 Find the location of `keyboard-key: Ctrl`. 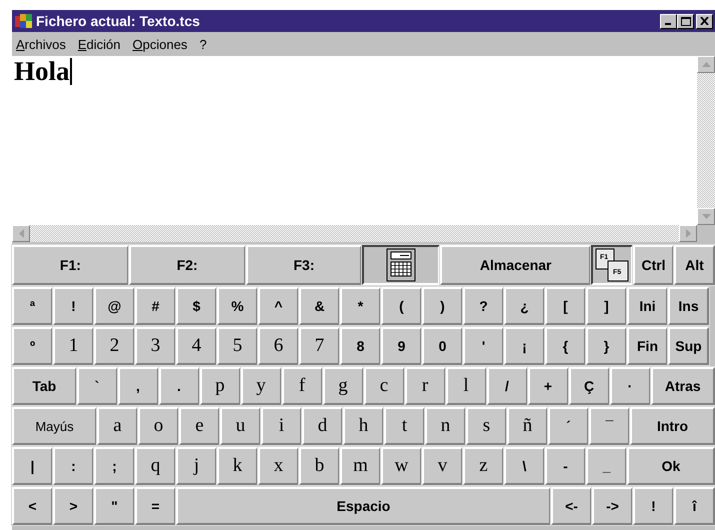

keyboard-key: Ctrl is located at coordinates (653, 265).